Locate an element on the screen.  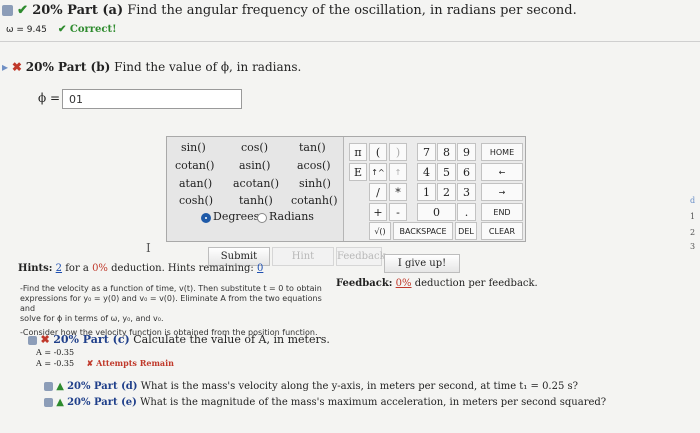
part-b-question: Find the value of ϕ, in radians. is located at coordinates (208, 67).